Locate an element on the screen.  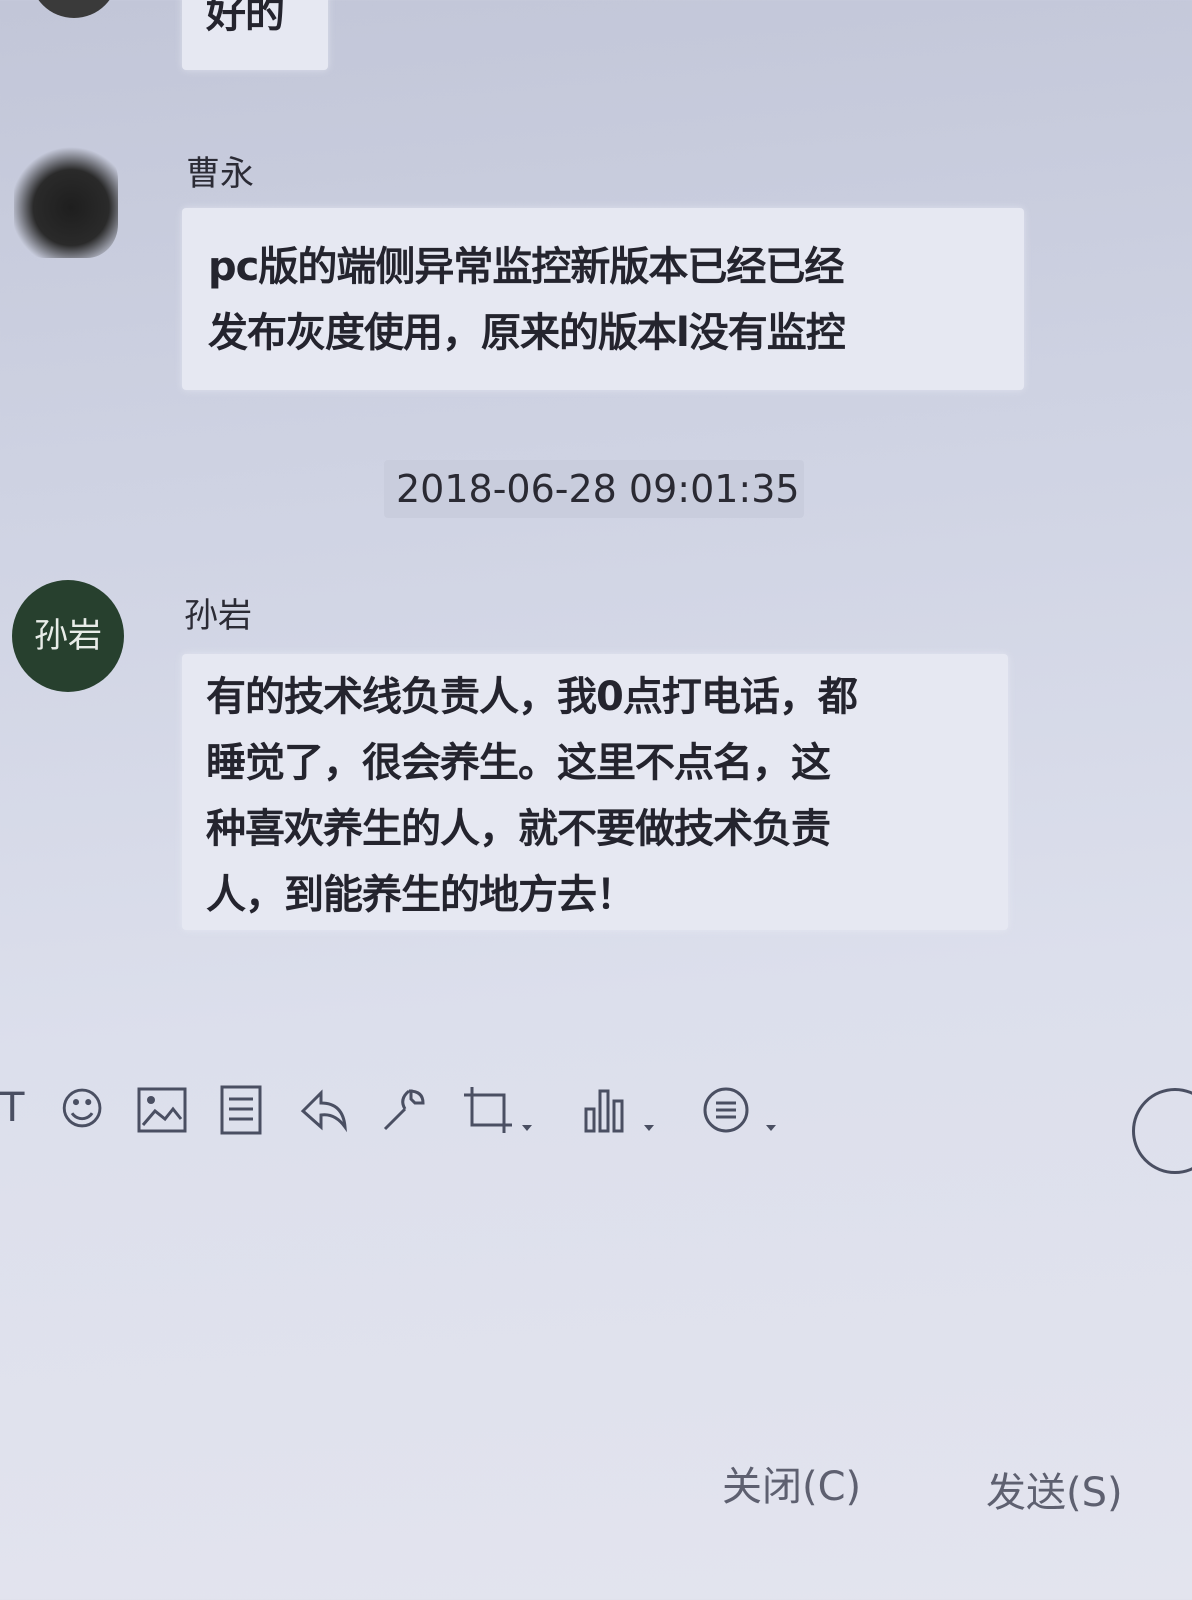
message-line: 发布灰度使用，原来的版本l没有监控 is located at coordinates (527, 333).